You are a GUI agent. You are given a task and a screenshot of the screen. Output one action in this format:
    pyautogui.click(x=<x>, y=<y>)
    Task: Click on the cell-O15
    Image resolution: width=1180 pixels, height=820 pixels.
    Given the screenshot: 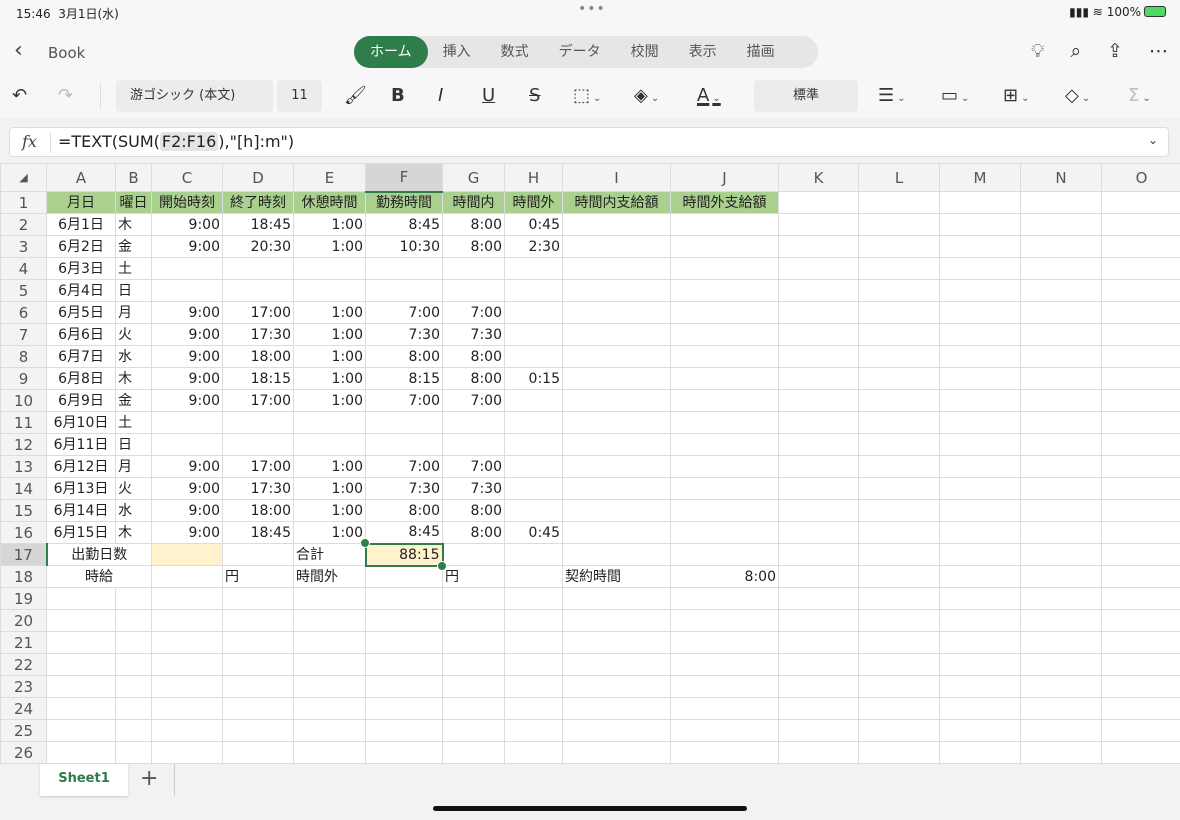 What is the action you would take?
    pyautogui.click(x=1140, y=510)
    